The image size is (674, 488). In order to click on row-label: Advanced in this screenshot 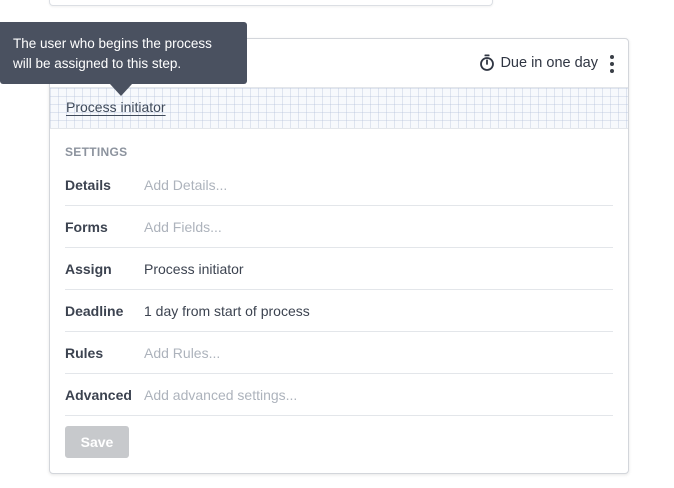, I will do `click(98, 394)`.